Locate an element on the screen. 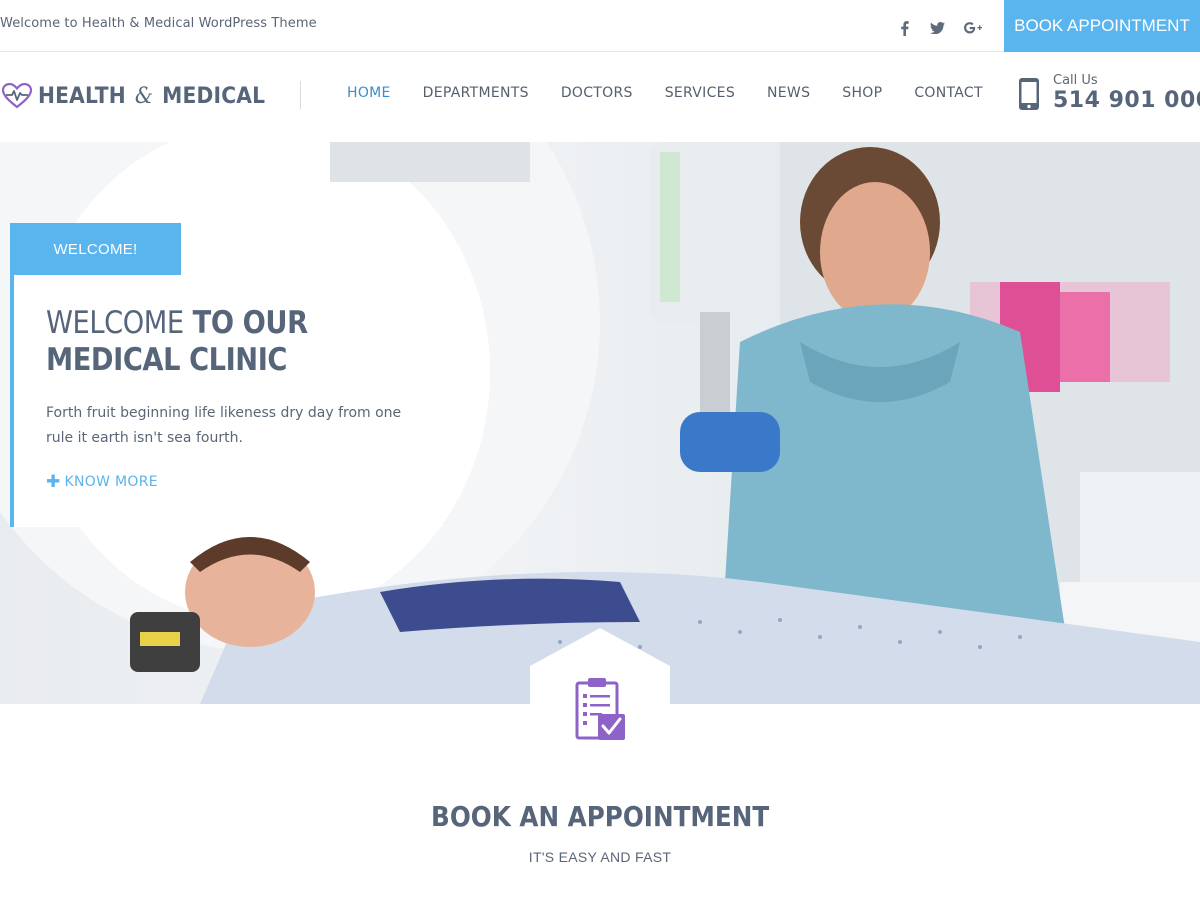 Image resolution: width=1200 pixels, height=900 pixels. twitter-icon is located at coordinates (937, 28).